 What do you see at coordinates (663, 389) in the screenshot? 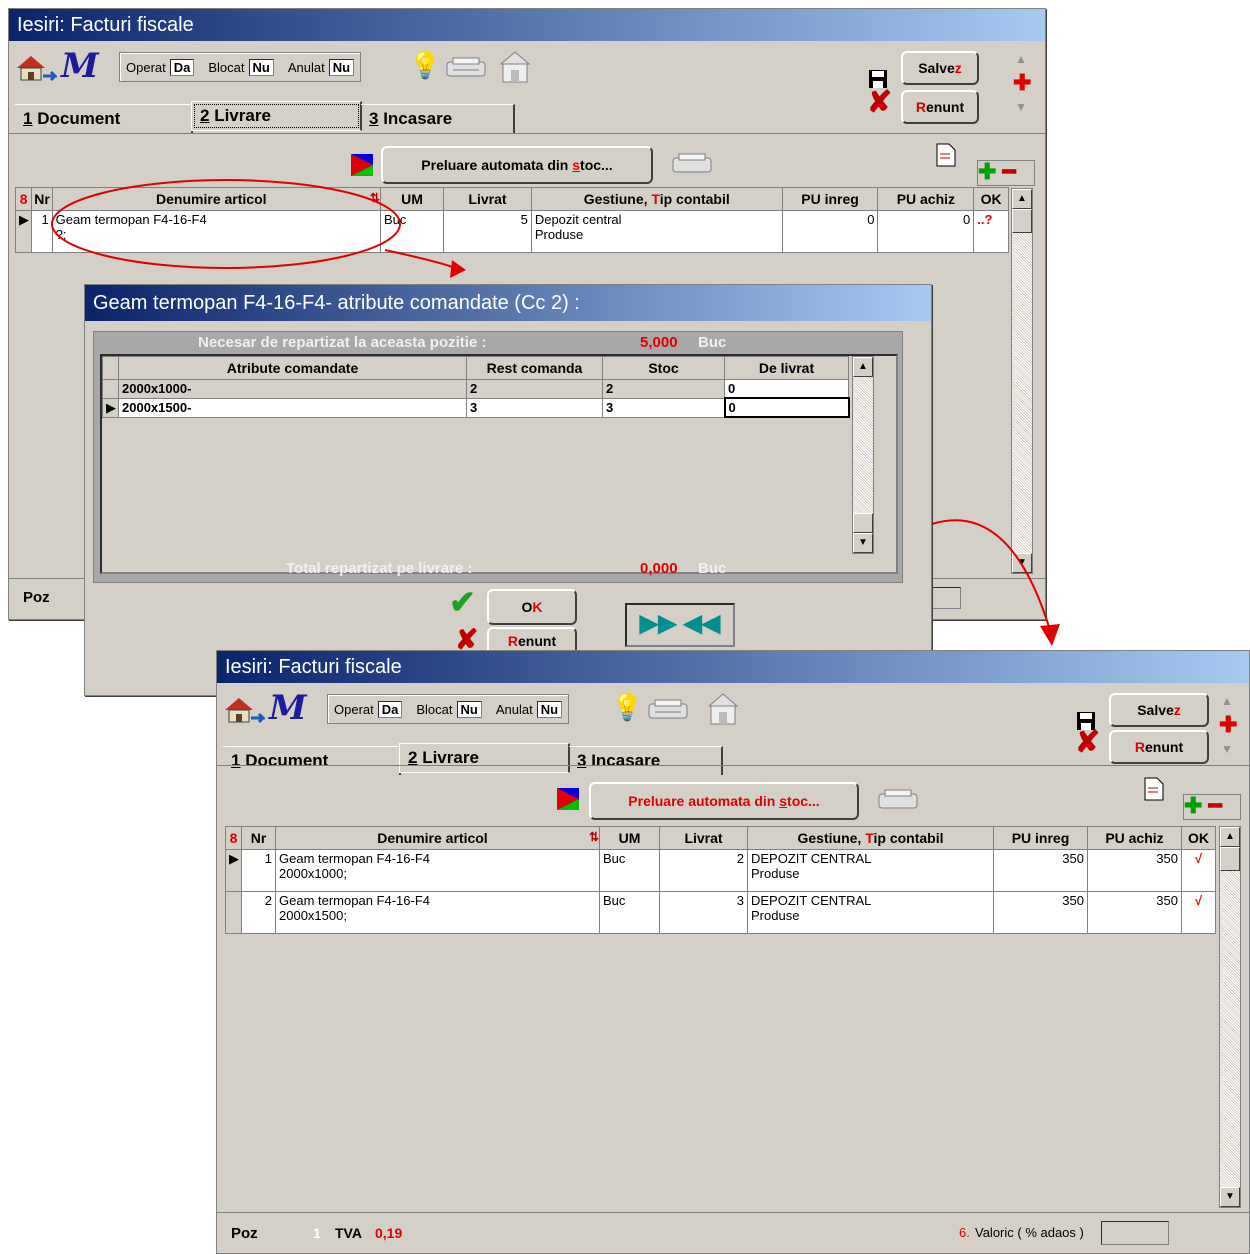
I see `cell-stoc: 2` at bounding box center [663, 389].